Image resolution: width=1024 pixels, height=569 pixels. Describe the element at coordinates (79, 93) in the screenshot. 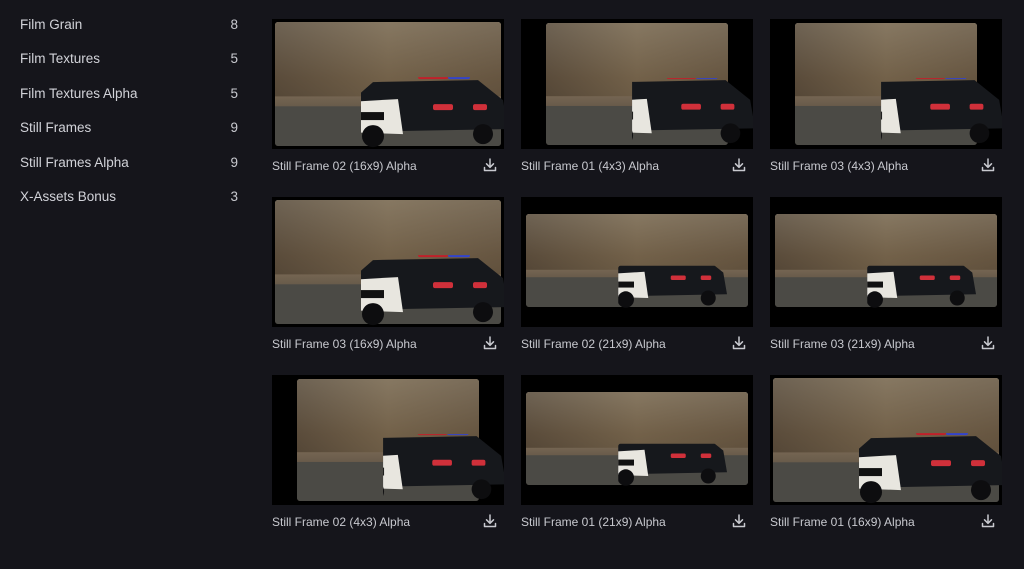

I see `sidebar-item-label: Film Textures Alpha` at that location.